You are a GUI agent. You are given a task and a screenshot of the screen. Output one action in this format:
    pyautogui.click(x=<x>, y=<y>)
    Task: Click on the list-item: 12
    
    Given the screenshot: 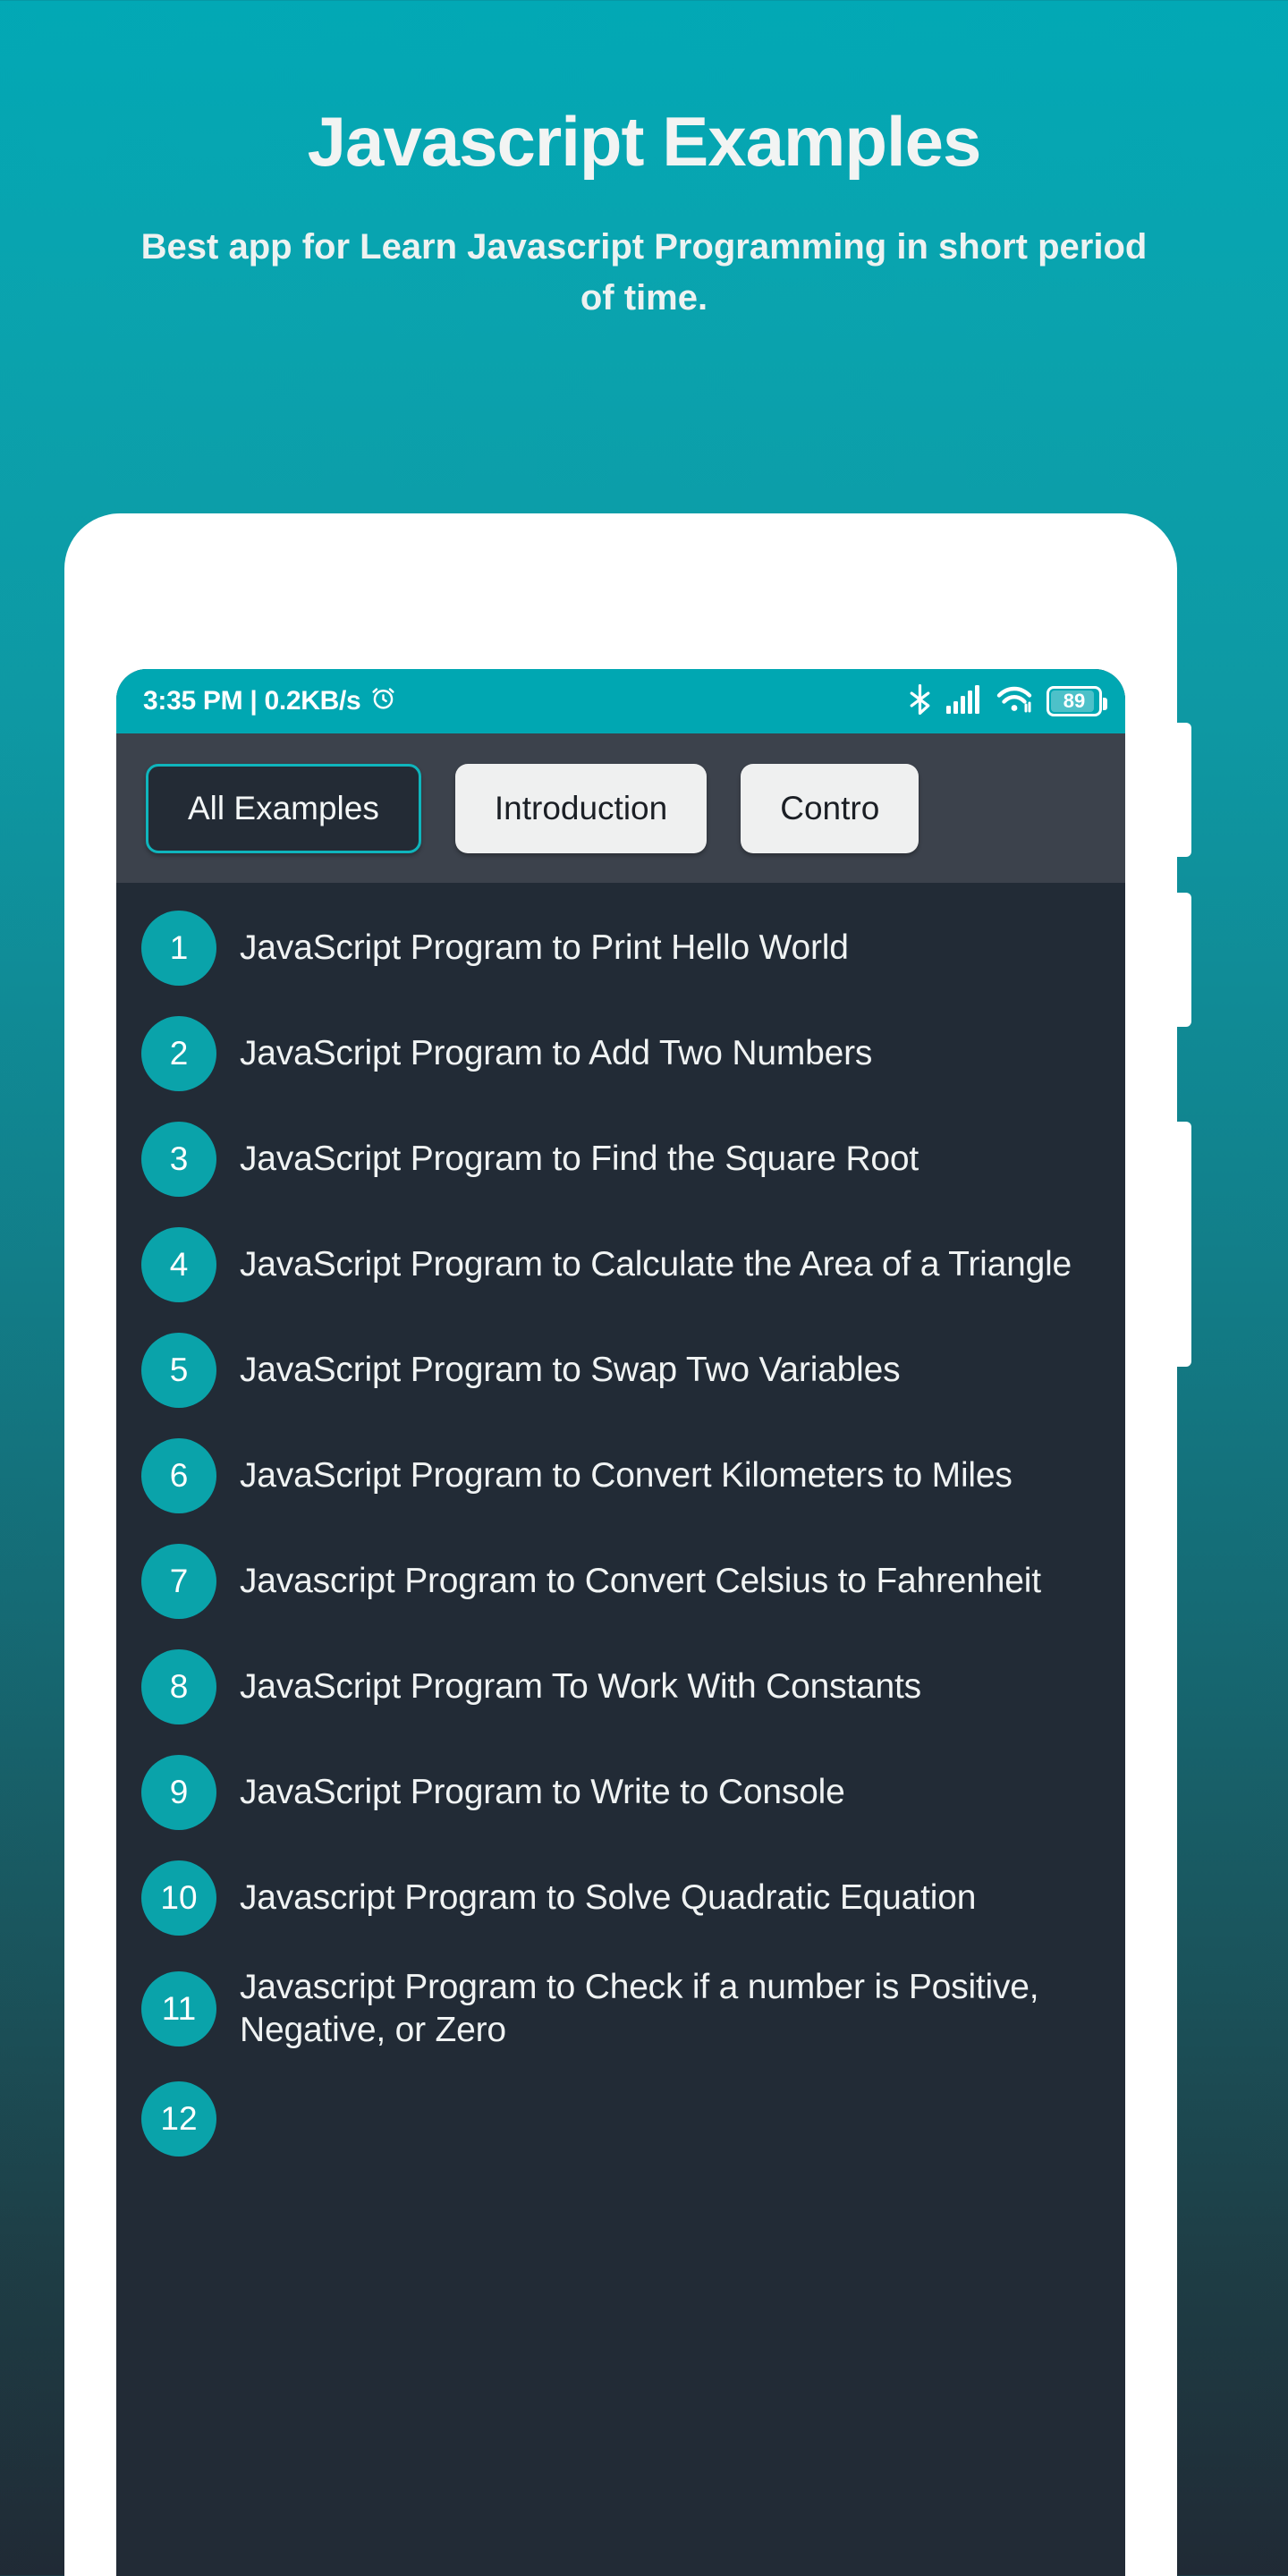 What is the action you would take?
    pyautogui.click(x=620, y=2119)
    